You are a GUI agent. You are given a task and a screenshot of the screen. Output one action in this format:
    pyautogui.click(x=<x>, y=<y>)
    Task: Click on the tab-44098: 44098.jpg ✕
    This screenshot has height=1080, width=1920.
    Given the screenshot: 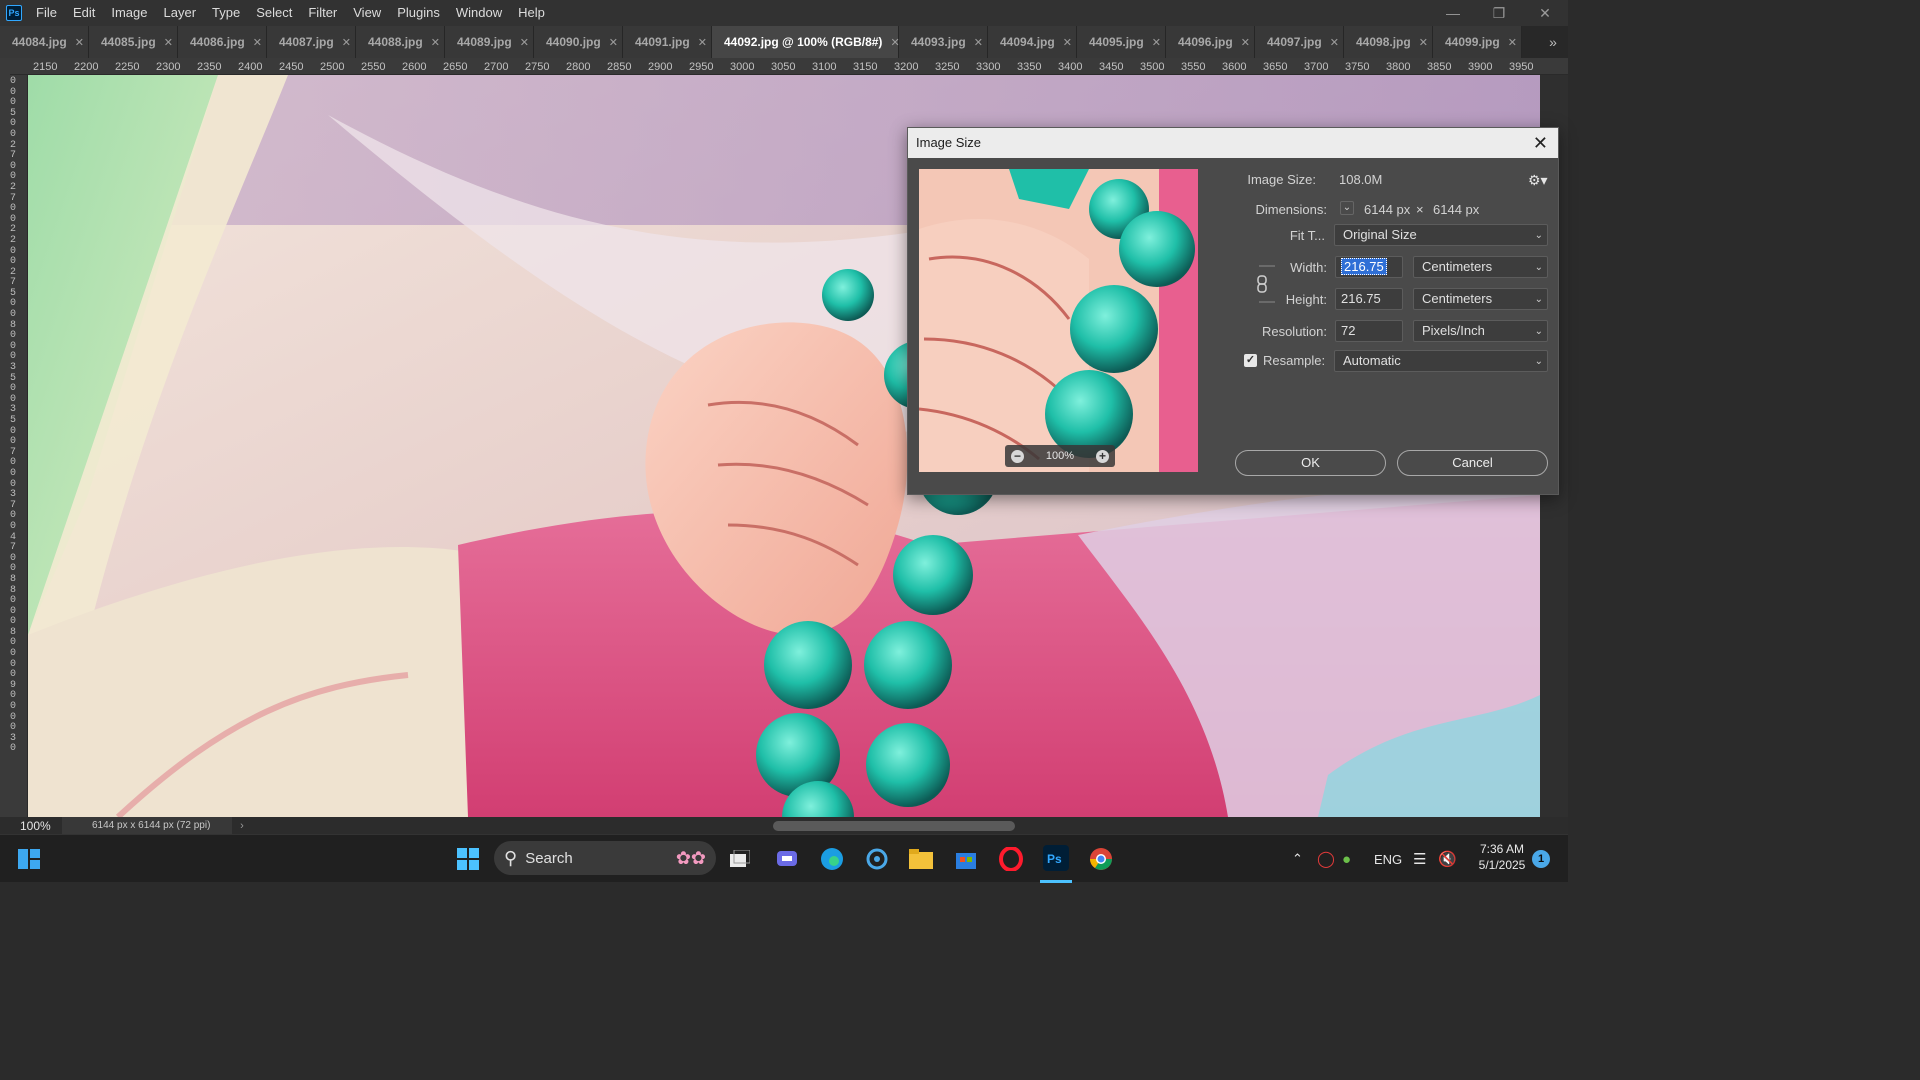 What is the action you would take?
    pyautogui.click(x=1388, y=42)
    